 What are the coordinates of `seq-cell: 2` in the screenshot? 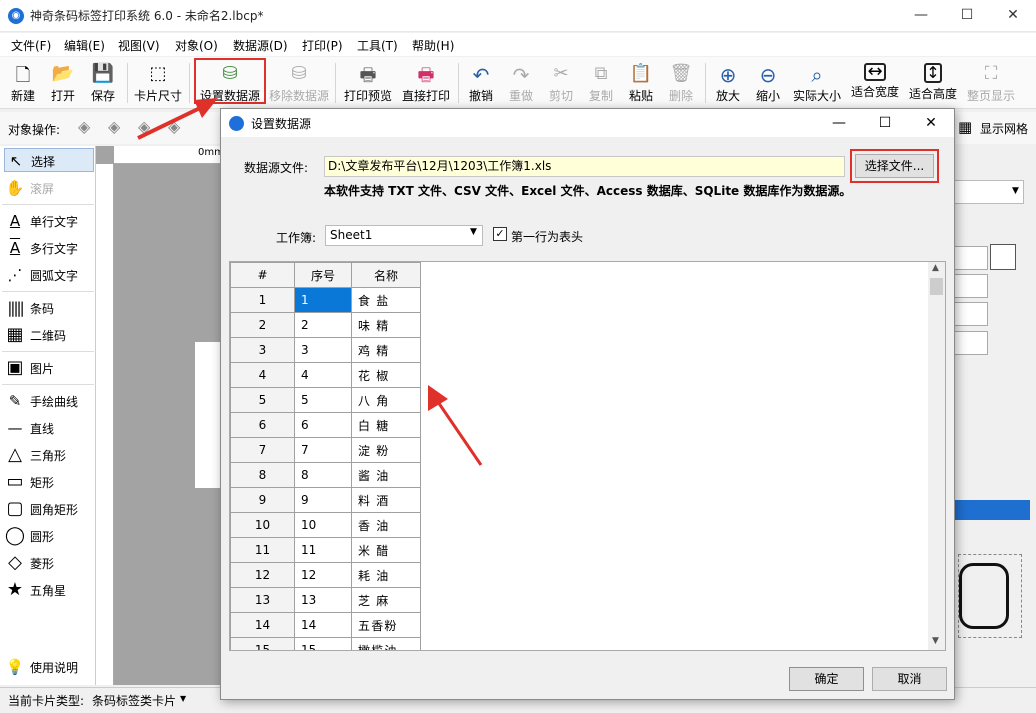 It's located at (323, 325).